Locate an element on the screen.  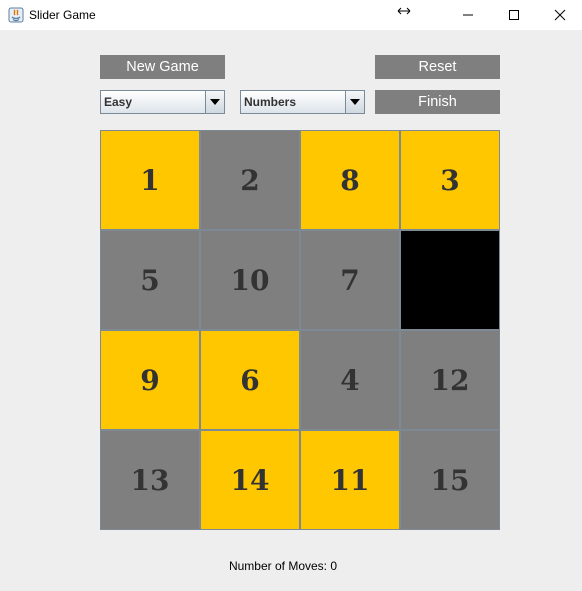
close-button is located at coordinates (559, 15).